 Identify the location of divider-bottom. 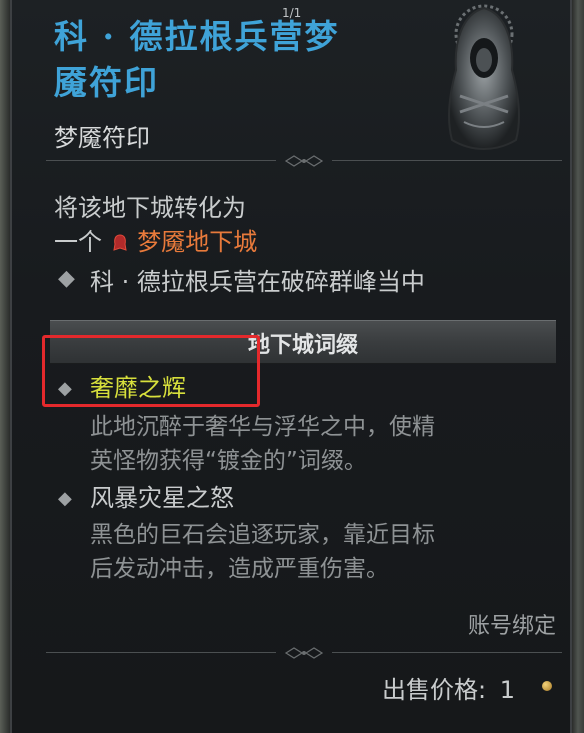
(304, 653).